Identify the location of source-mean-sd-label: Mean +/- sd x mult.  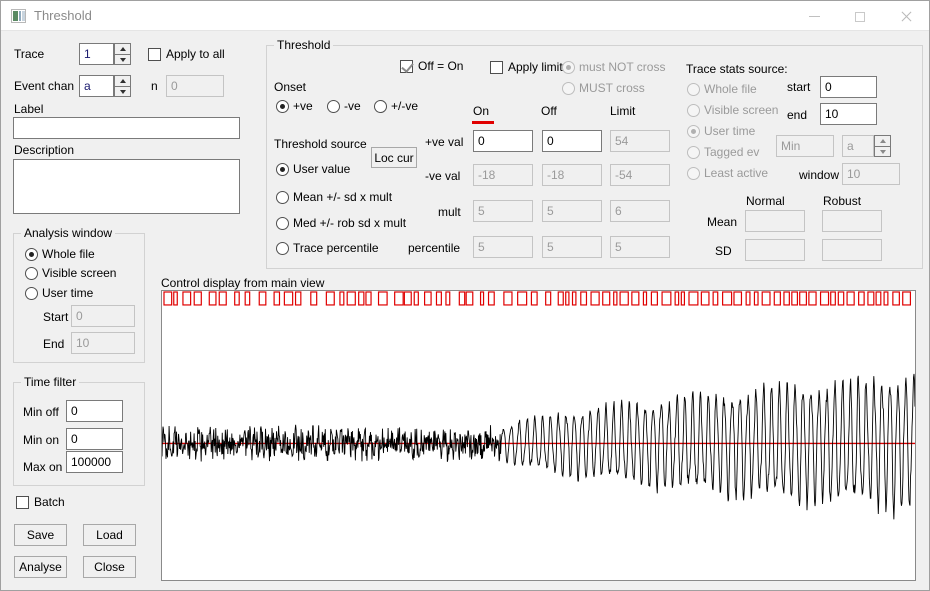
(343, 197).